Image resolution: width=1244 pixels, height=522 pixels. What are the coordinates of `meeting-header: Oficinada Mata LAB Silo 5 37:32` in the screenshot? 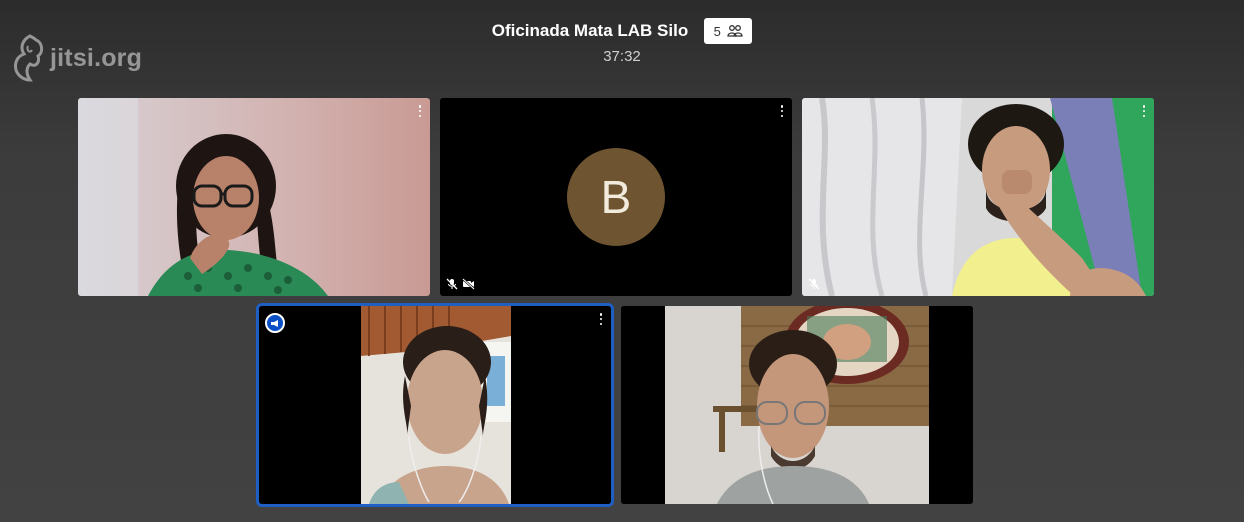 It's located at (622, 41).